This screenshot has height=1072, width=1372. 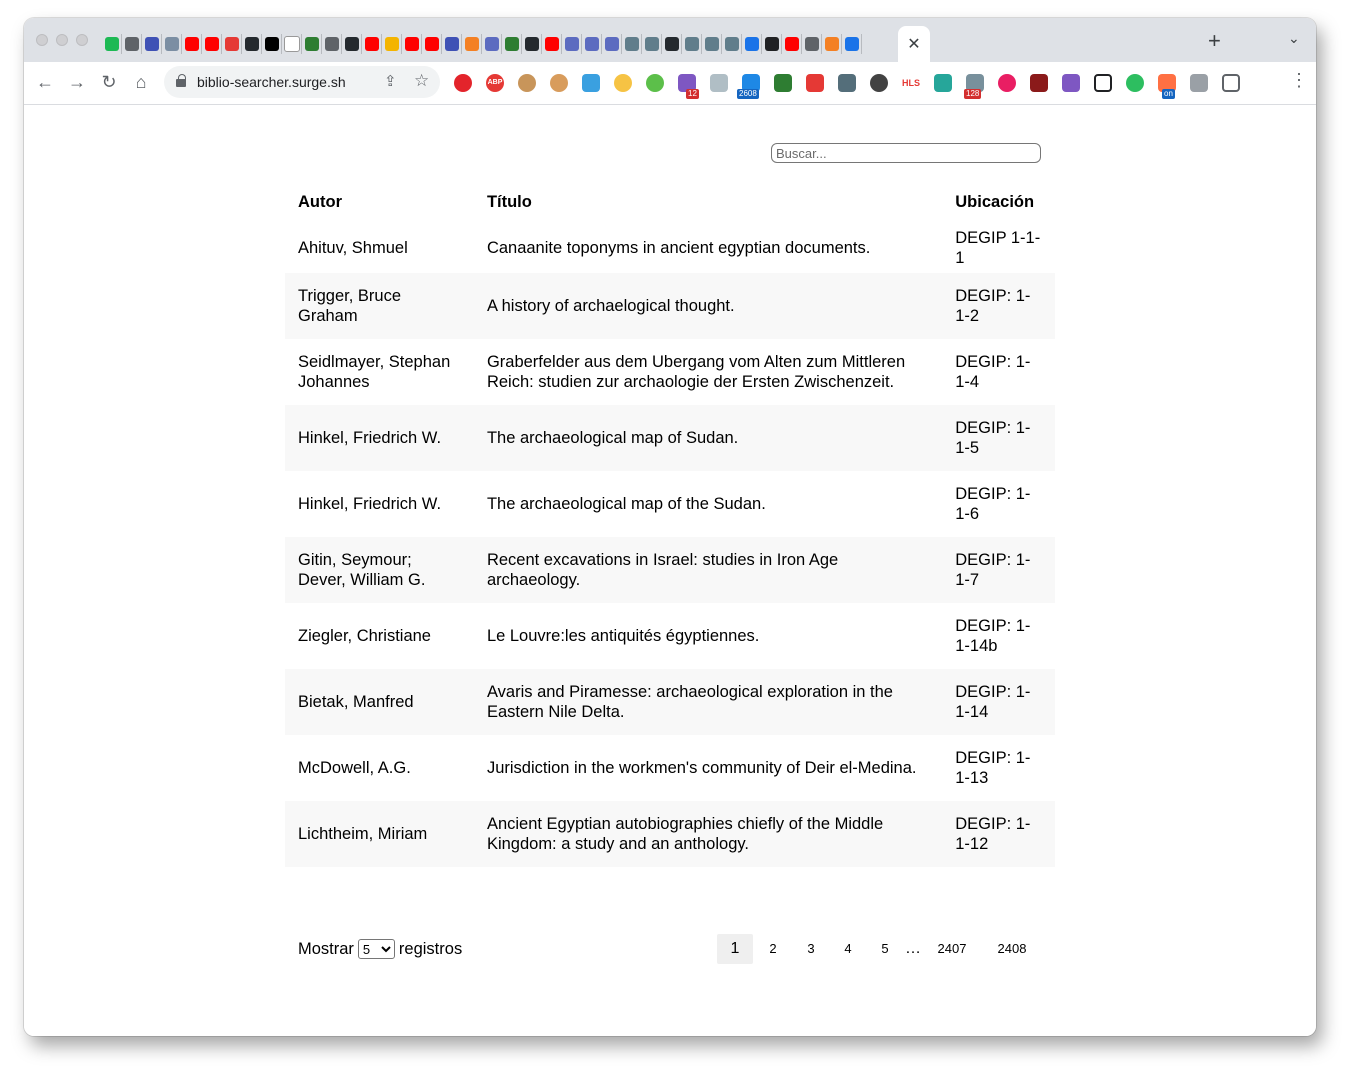 I want to click on page-size-select: 5, so click(x=376, y=949).